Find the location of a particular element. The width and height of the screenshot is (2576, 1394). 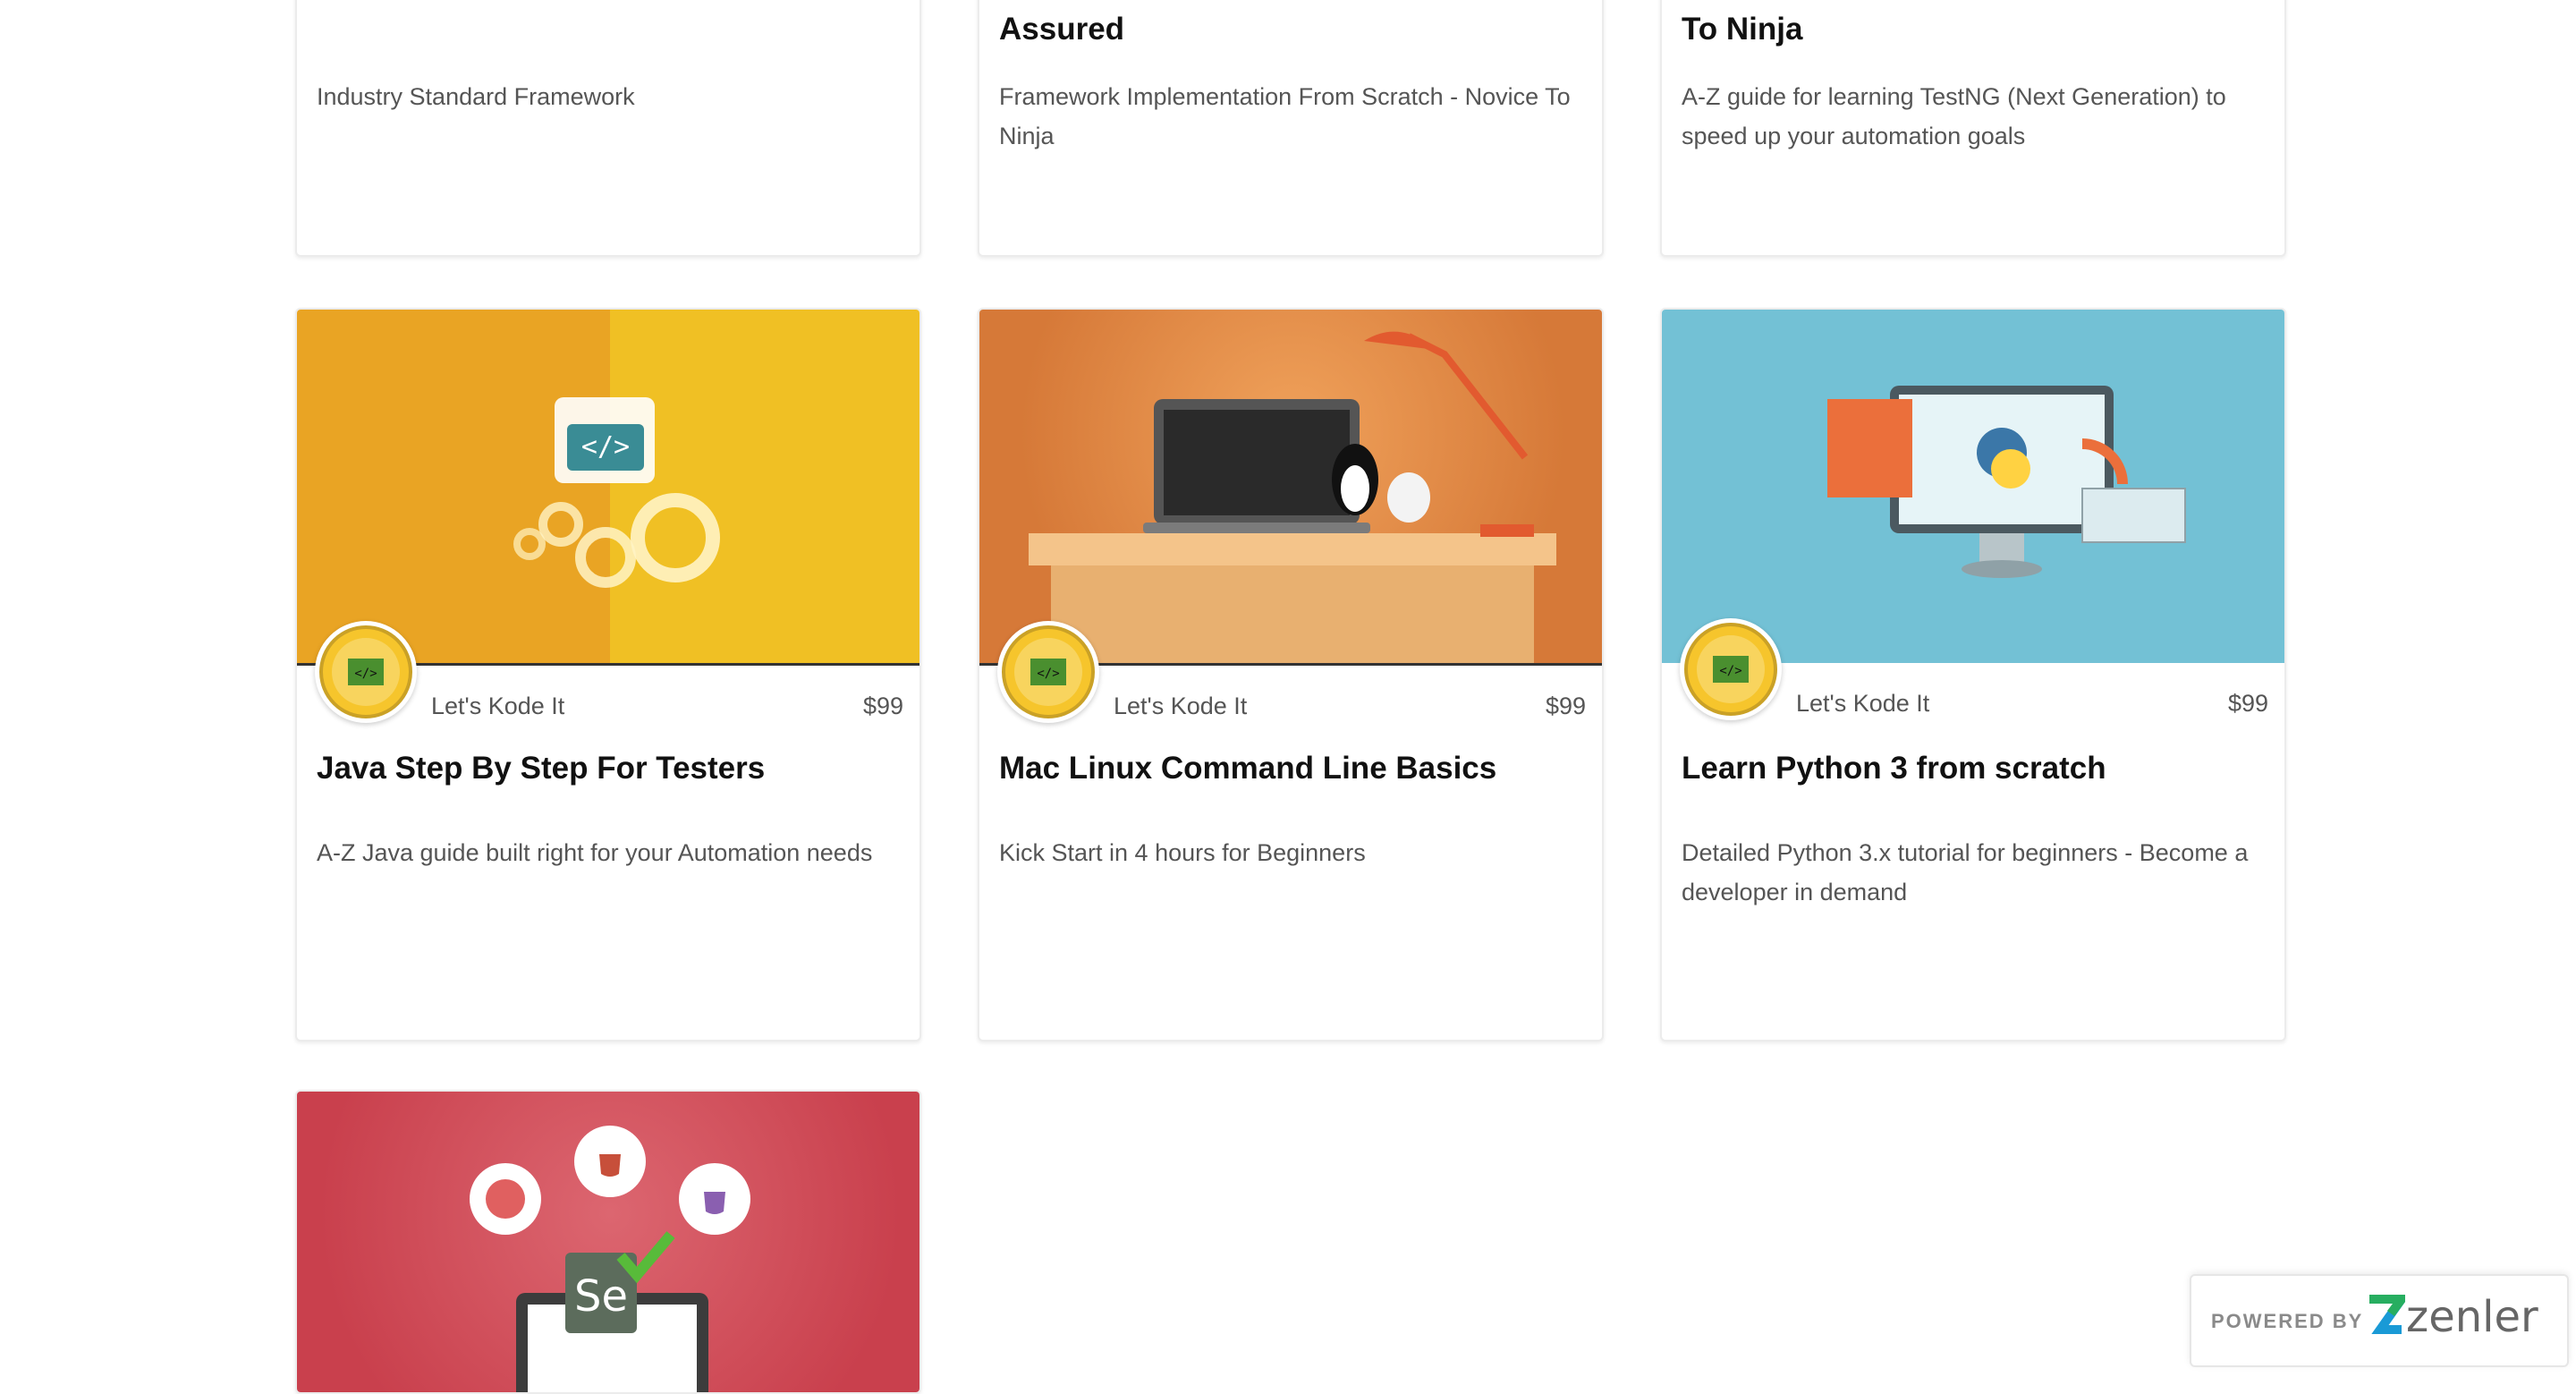

course-title: Mac Linux Command Line Basics is located at coordinates (1290, 768).